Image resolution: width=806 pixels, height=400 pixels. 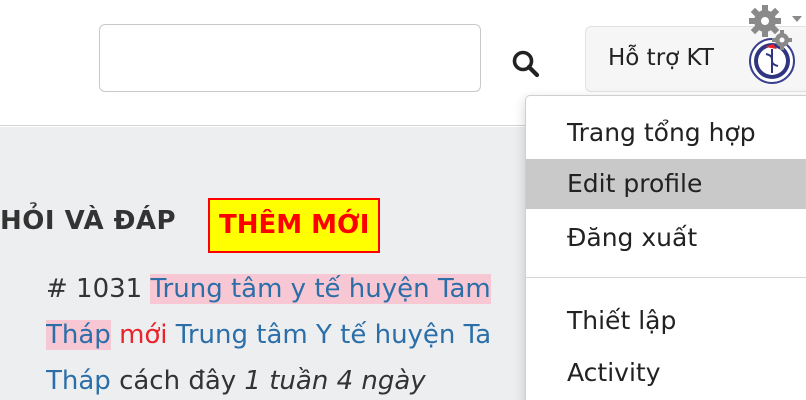 I want to click on add-new-button: THÊM MỚI, so click(x=294, y=225).